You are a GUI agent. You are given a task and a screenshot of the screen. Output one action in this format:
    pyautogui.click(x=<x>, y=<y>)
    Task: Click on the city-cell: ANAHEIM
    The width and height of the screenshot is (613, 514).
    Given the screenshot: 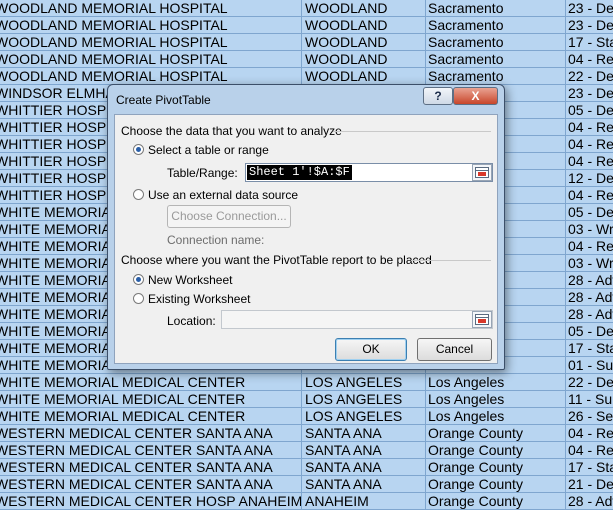 What is the action you would take?
    pyautogui.click(x=363, y=501)
    